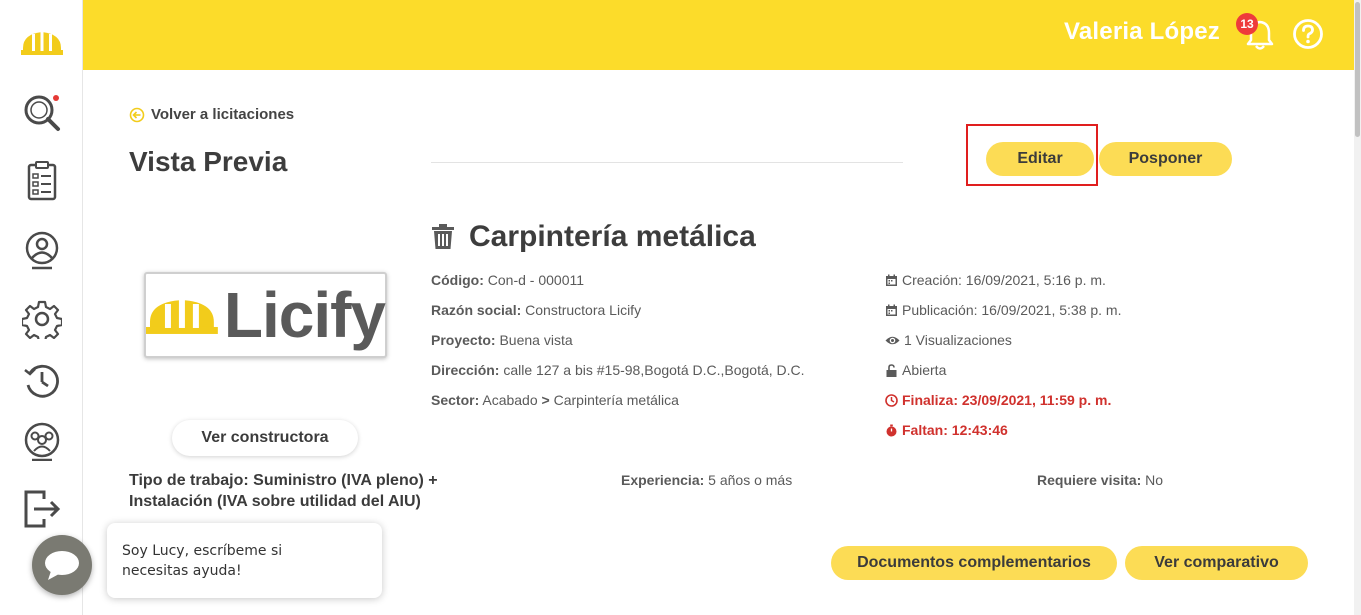 This screenshot has height=615, width=1361. What do you see at coordinates (1007, 400) in the screenshot?
I see `meta-finaliza-text: Finaliza: 23/09/2021, 11:59 p. m.` at bounding box center [1007, 400].